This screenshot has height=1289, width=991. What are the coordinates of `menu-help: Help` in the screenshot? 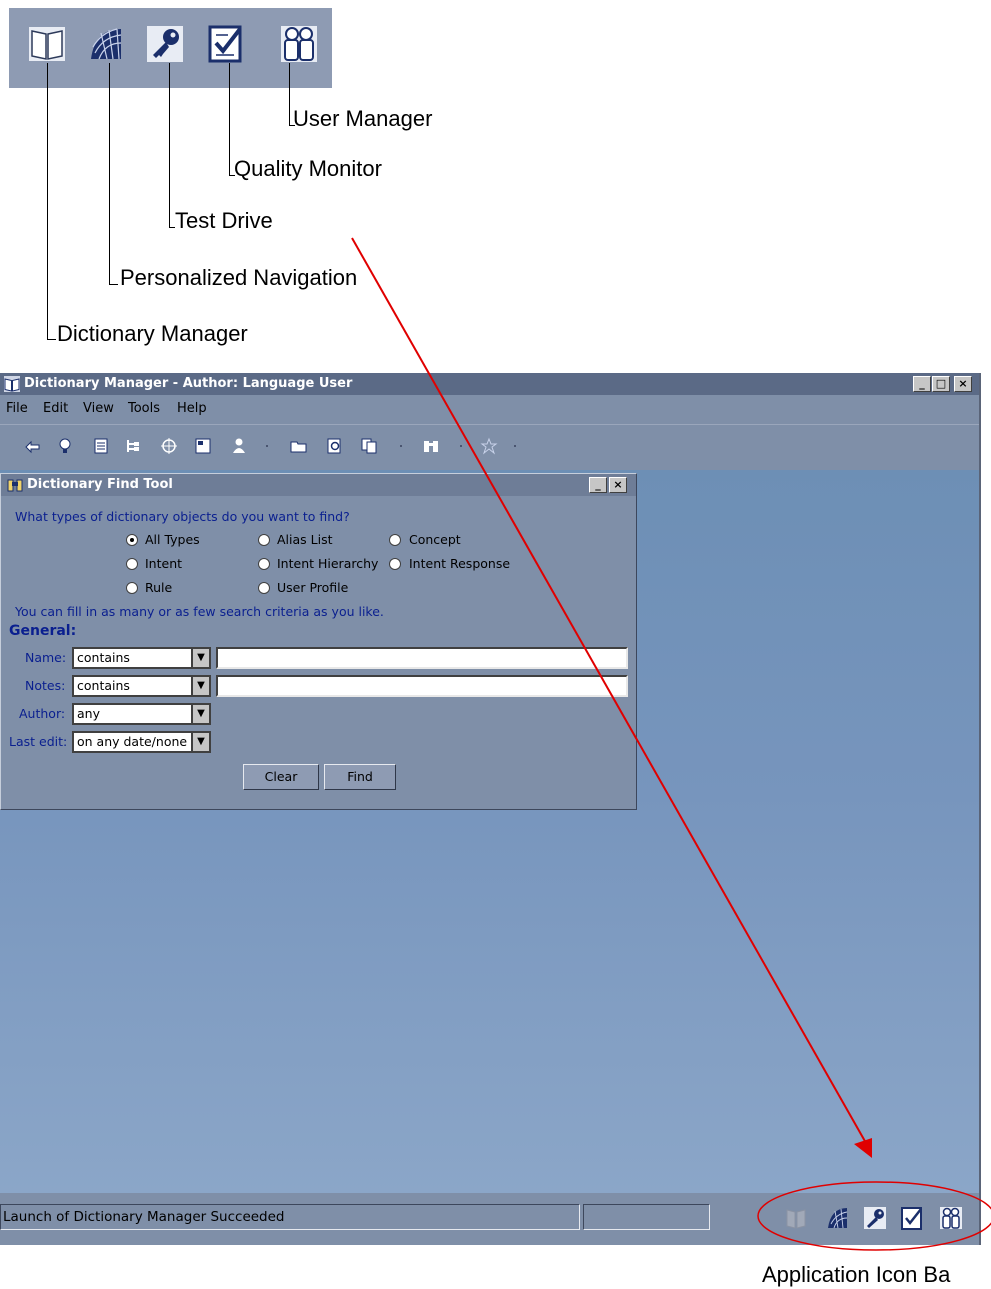 It's located at (192, 408).